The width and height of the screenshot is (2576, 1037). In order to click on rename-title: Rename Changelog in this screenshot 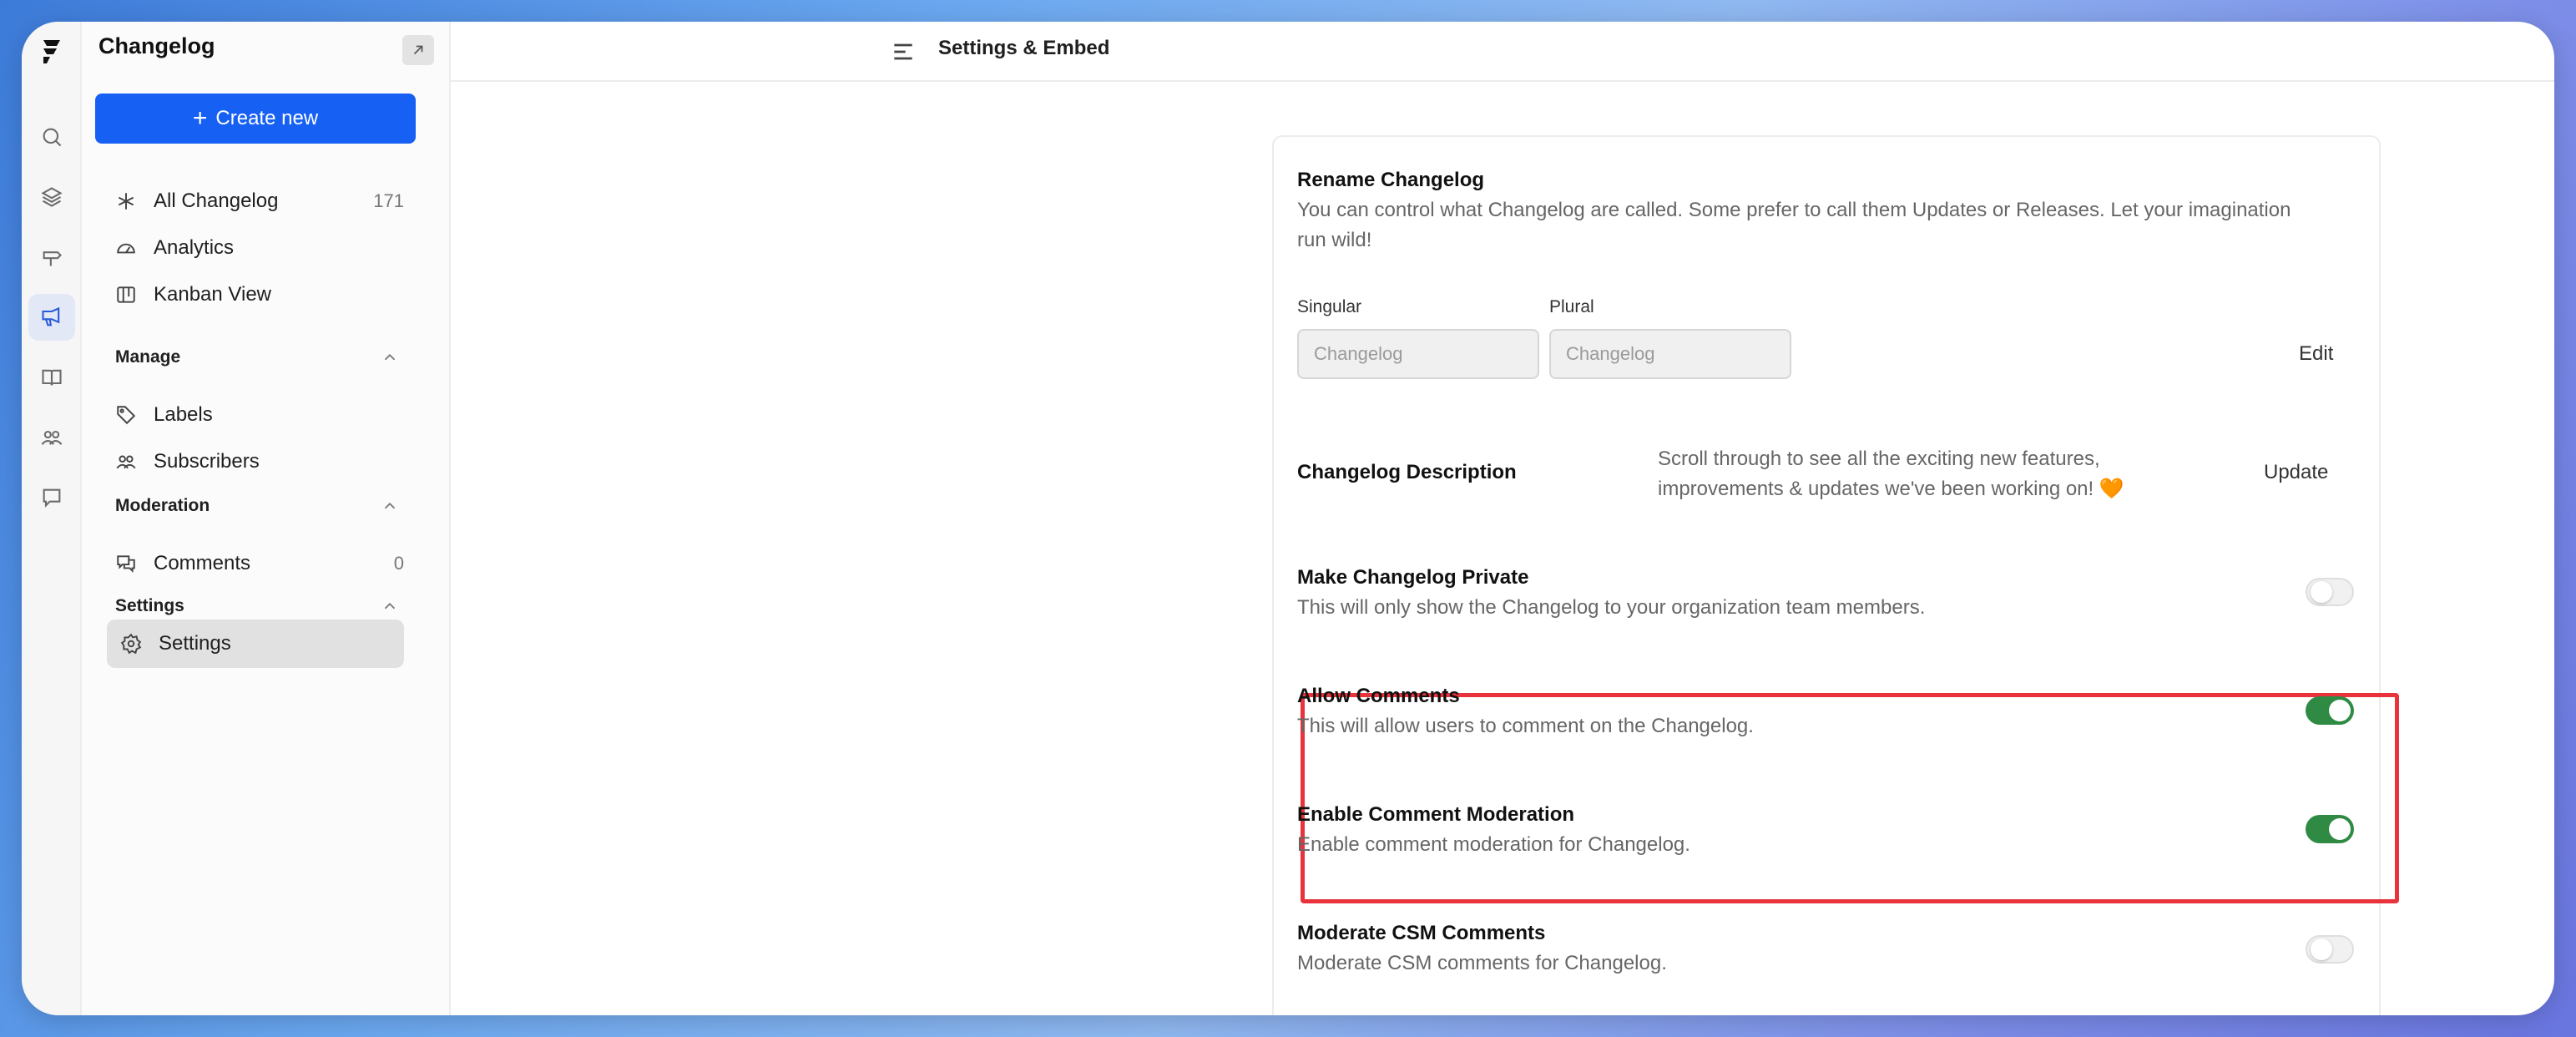, I will do `click(1391, 180)`.